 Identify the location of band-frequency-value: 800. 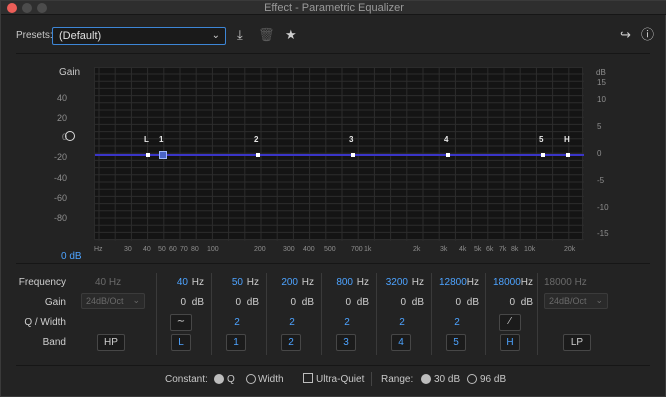
(341, 282).